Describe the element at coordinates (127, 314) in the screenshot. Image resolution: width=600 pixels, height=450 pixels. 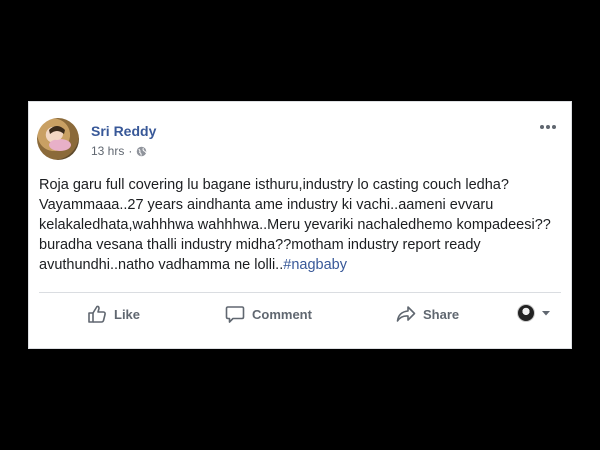
I see `like-label: Like` at that location.